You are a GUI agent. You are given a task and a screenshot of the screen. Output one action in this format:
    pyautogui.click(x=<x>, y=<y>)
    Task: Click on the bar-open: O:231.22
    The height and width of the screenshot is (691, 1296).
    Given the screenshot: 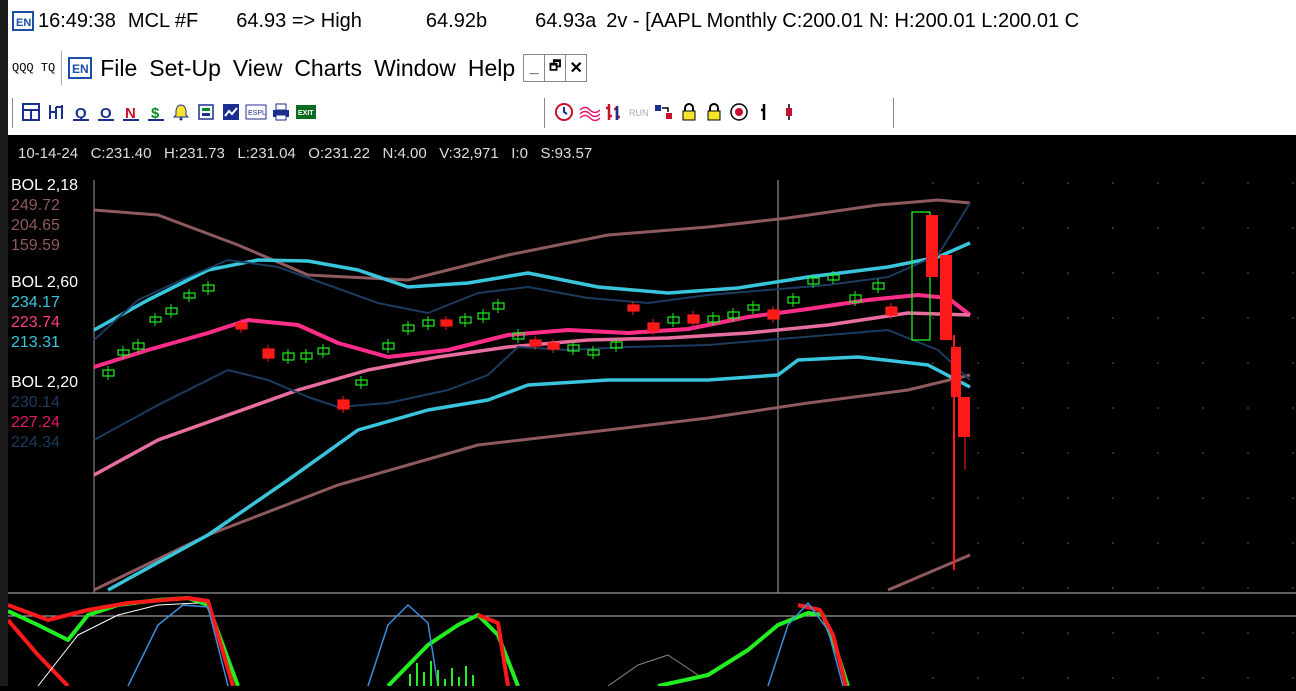 What is the action you would take?
    pyautogui.click(x=339, y=153)
    